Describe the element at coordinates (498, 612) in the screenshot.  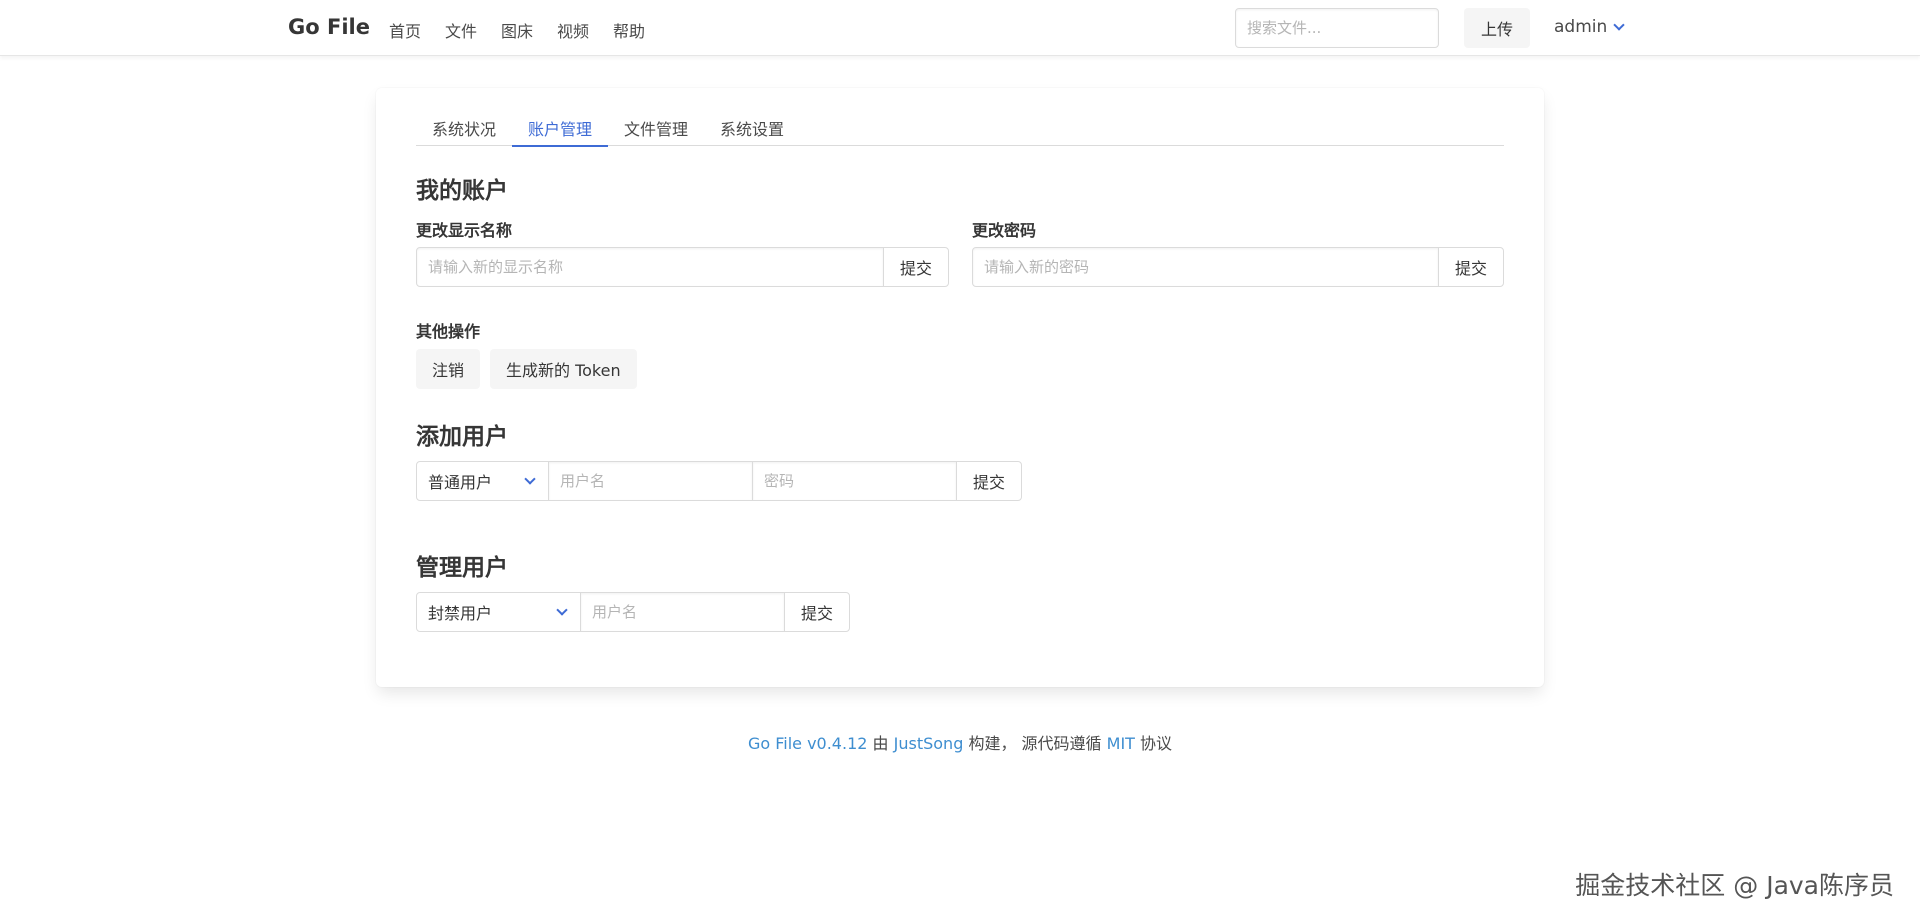
I see `manage-action-select: 封禁用户` at that location.